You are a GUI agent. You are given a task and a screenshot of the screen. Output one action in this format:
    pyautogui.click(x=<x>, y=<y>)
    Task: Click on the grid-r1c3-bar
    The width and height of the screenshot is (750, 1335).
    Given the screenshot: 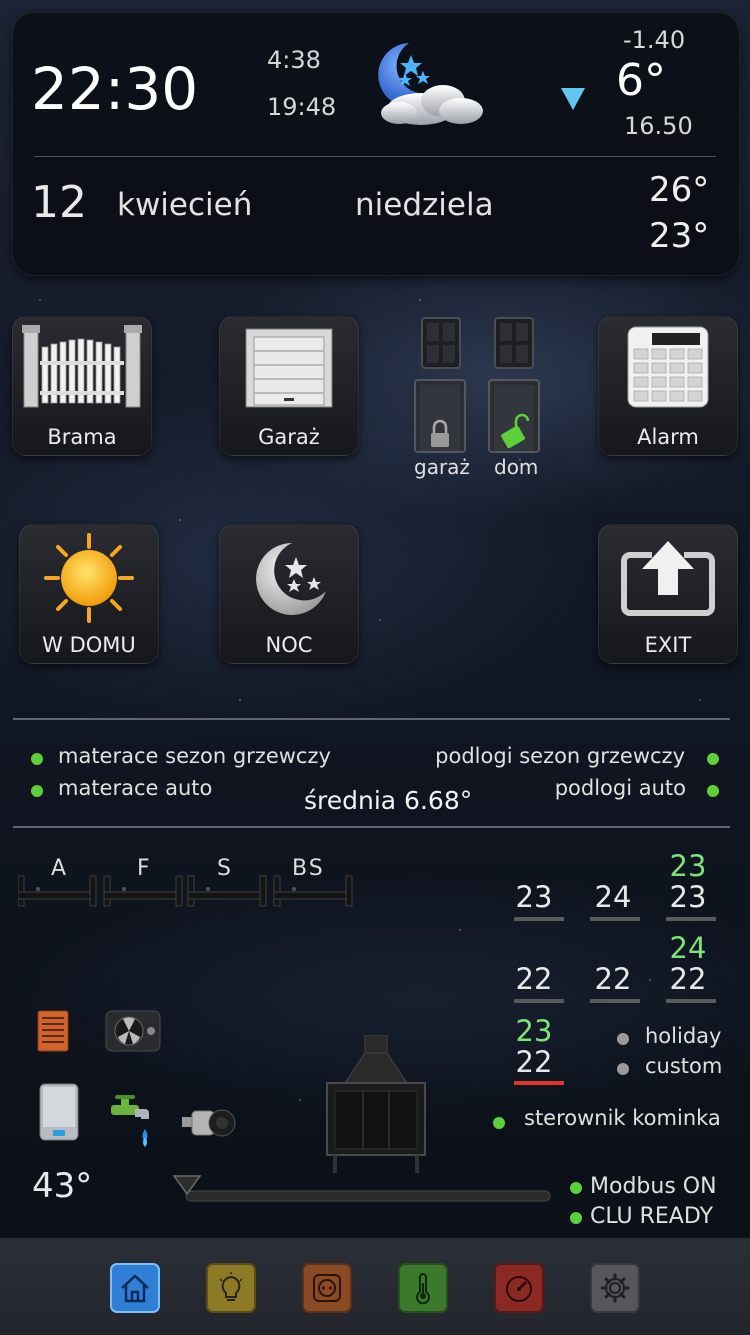 What is the action you would take?
    pyautogui.click(x=691, y=919)
    